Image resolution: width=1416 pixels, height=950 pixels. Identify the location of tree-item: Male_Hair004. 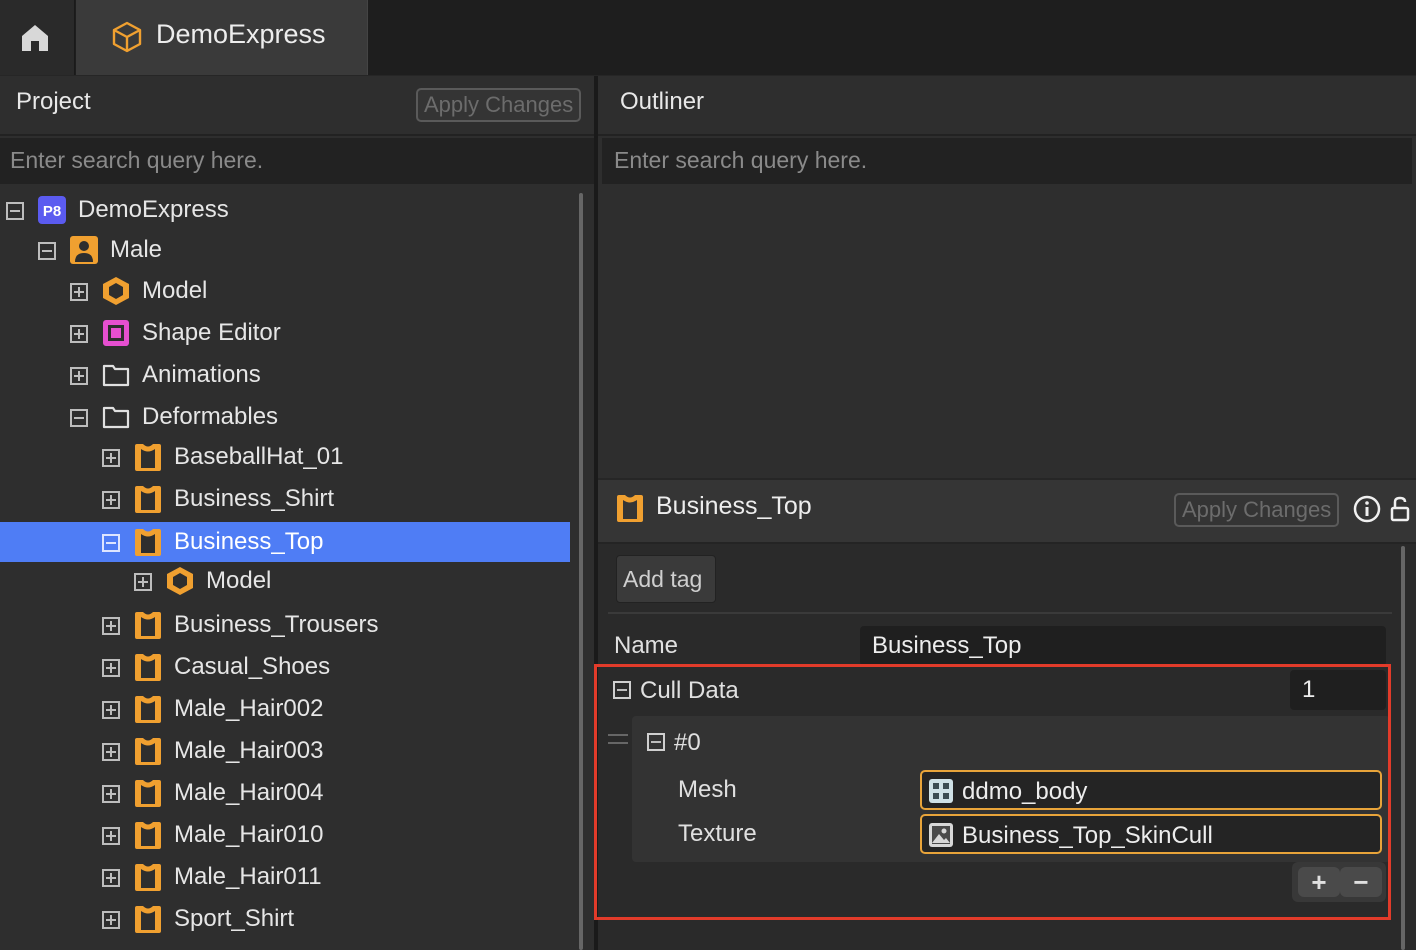
(285, 793).